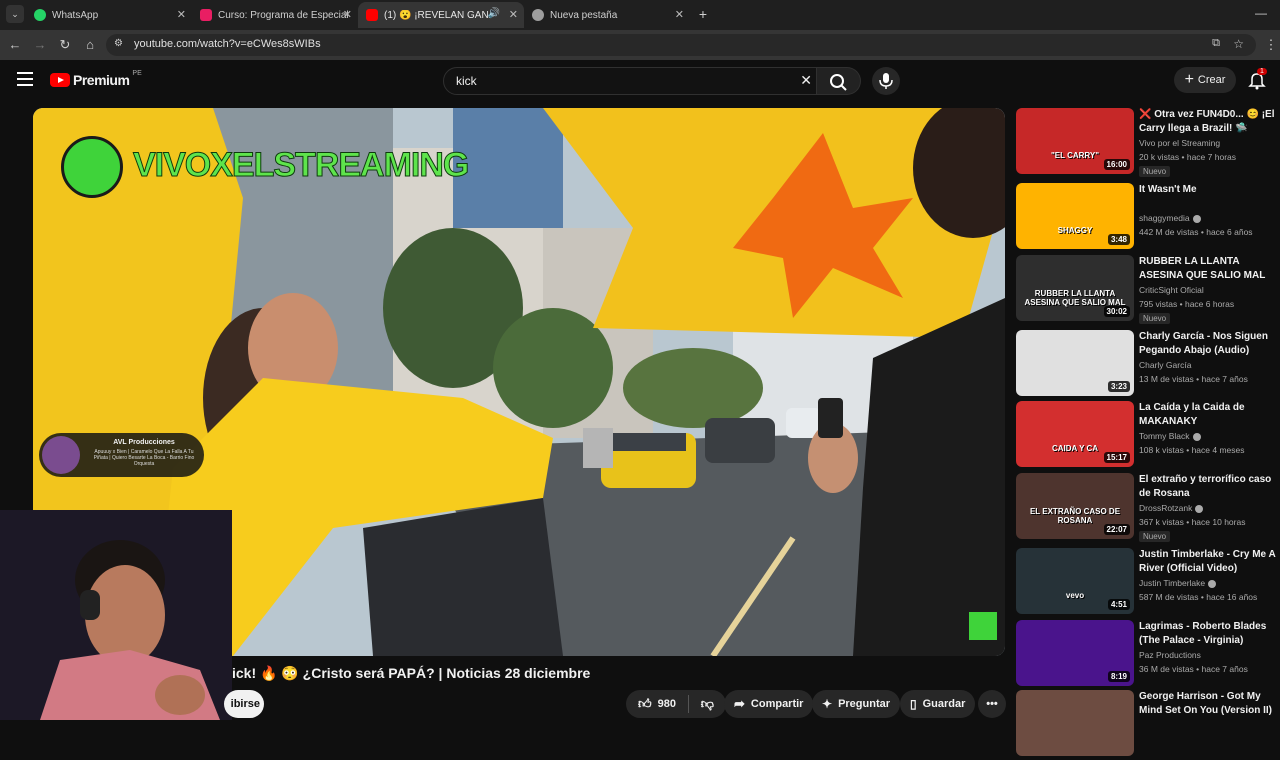  Describe the element at coordinates (856, 704) in the screenshot. I see `ask-button: ✦ Preguntar` at that location.